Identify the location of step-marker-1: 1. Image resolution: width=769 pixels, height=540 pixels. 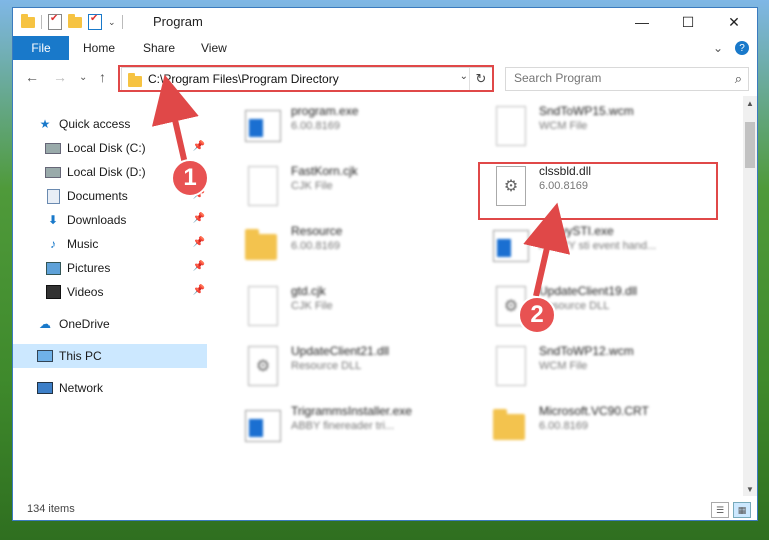
(190, 178).